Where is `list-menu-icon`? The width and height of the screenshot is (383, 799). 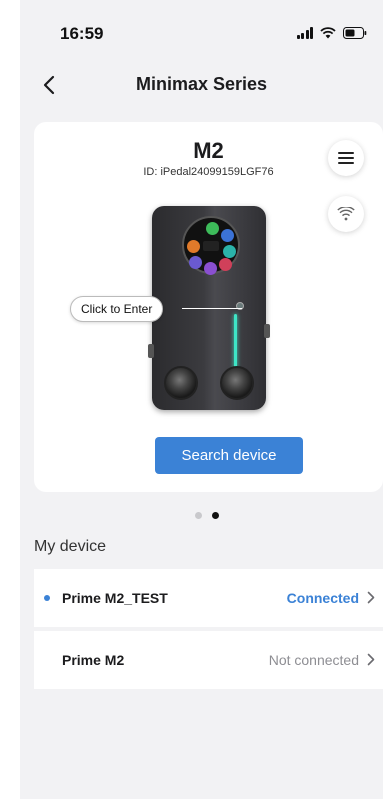
list-menu-icon is located at coordinates (346, 158).